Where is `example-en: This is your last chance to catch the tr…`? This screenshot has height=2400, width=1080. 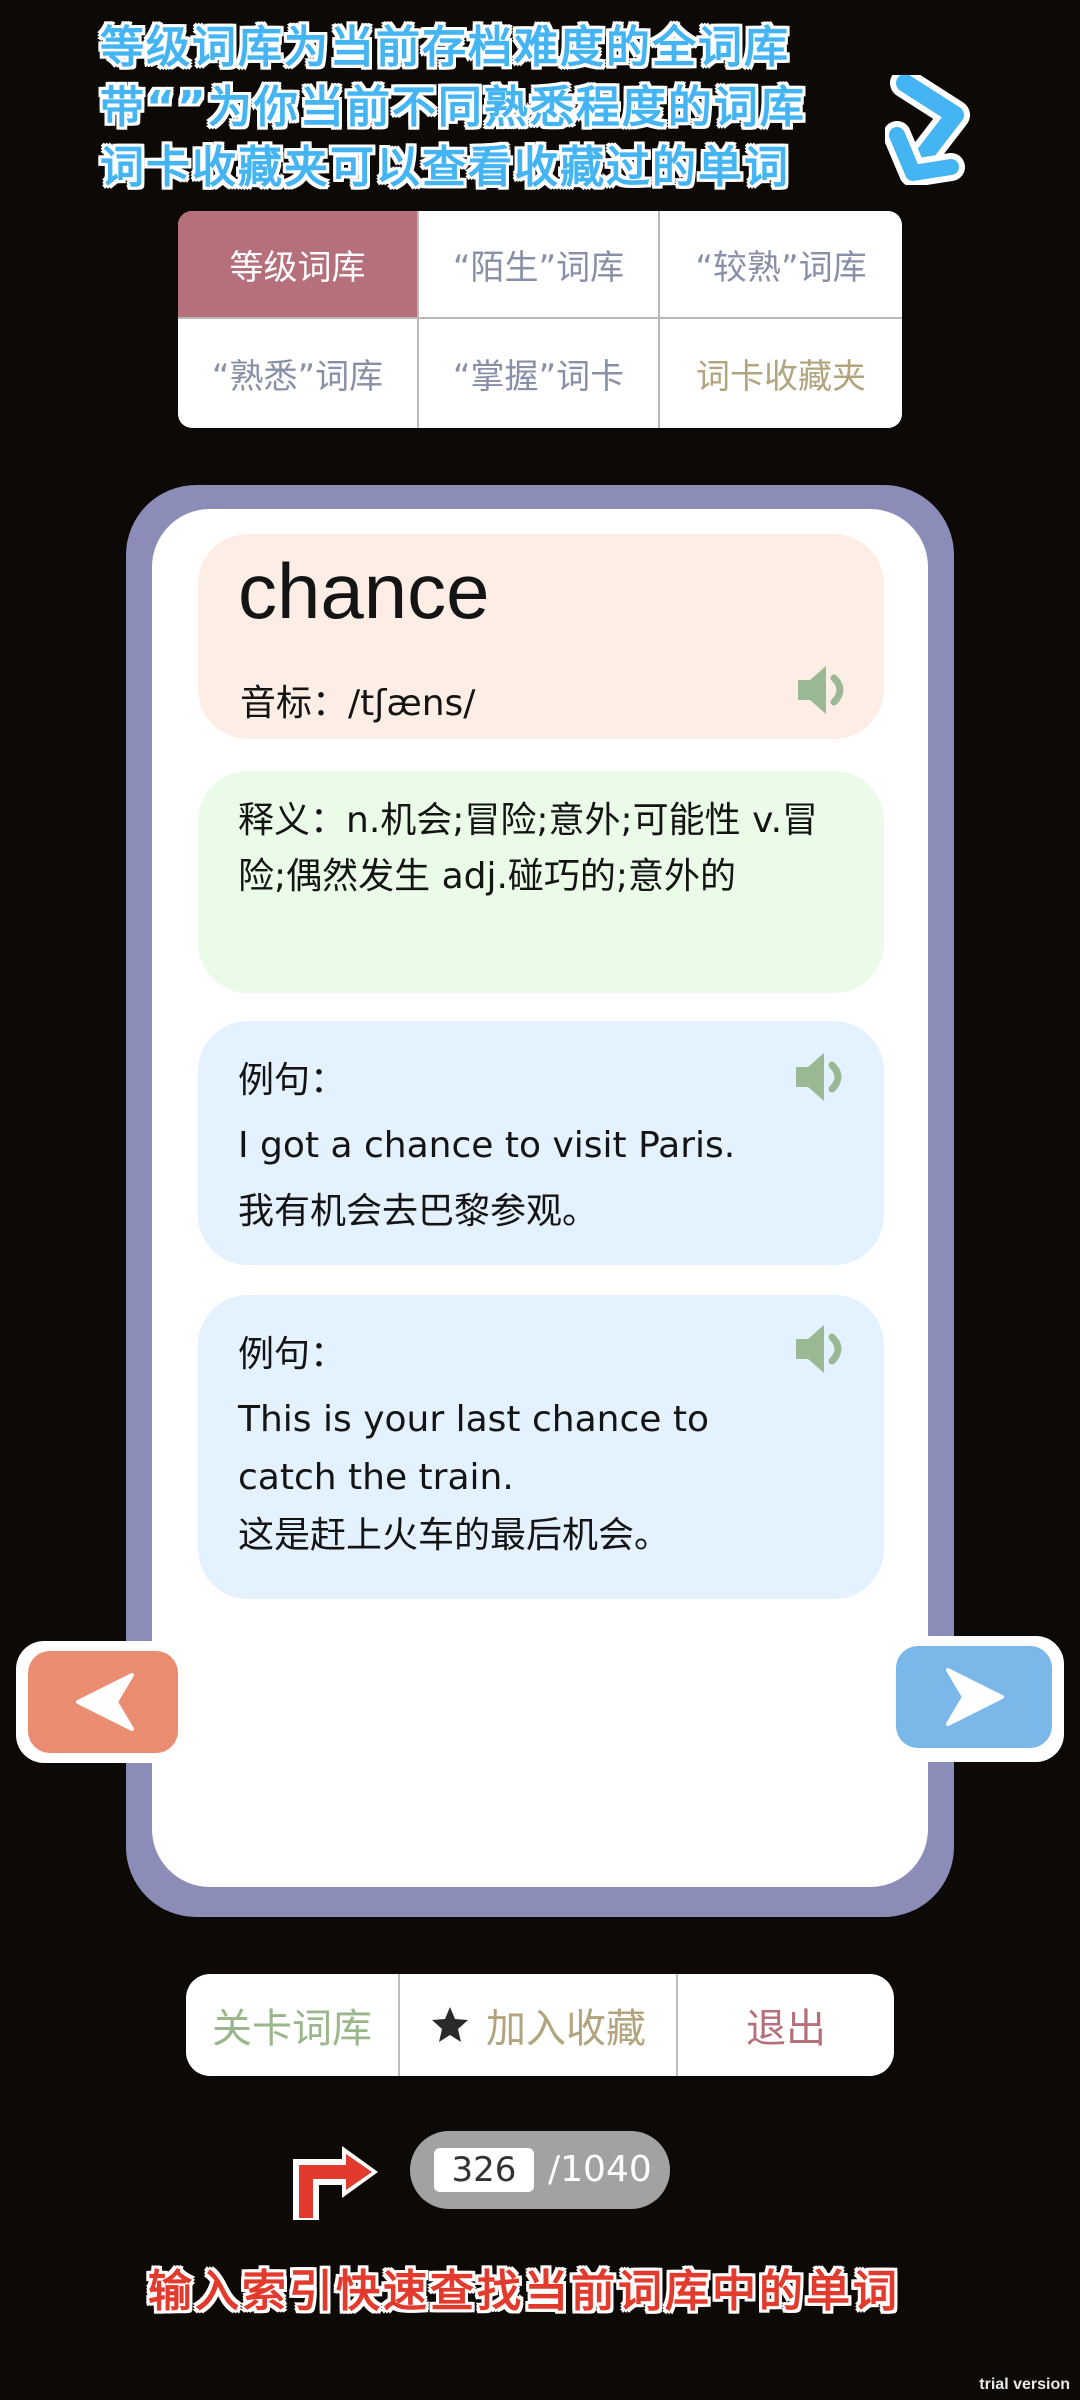
example-en: This is your last chance to catch the tr… is located at coordinates (473, 1448).